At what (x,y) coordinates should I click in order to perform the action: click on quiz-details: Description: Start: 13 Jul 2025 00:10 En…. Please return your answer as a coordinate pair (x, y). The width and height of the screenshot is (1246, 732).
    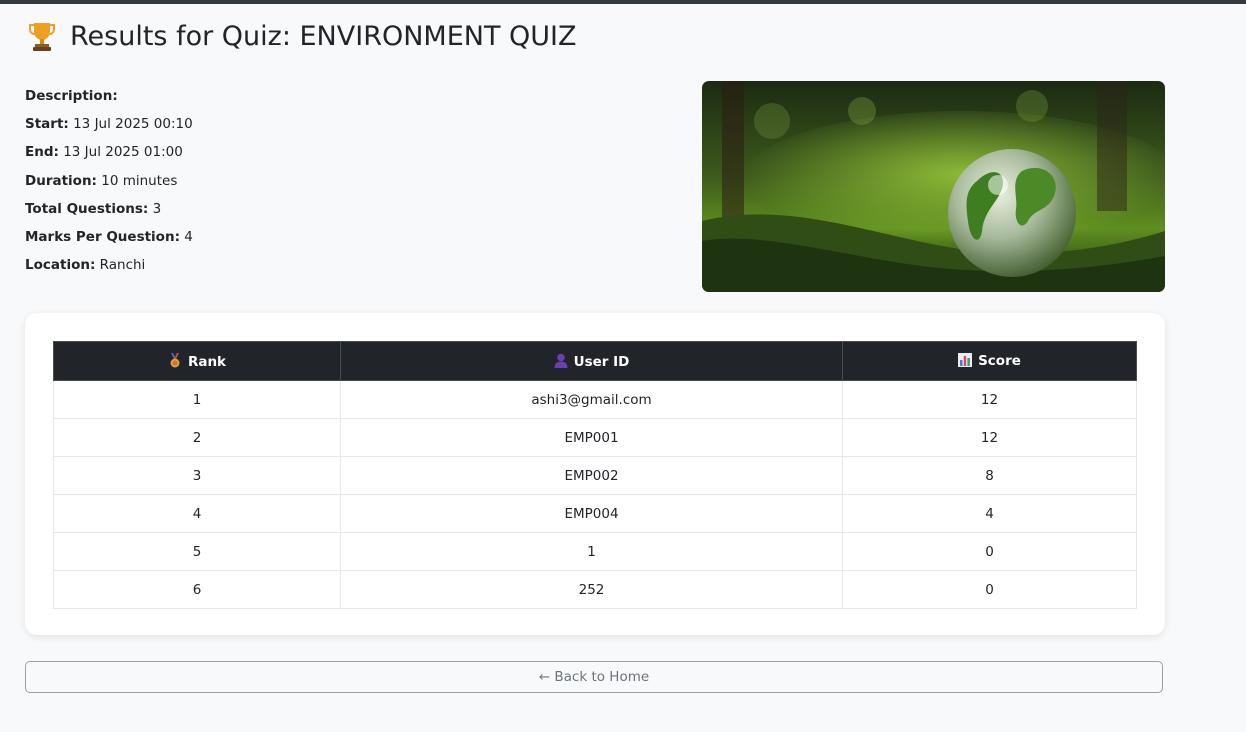
    Looking at the image, I should click on (109, 180).